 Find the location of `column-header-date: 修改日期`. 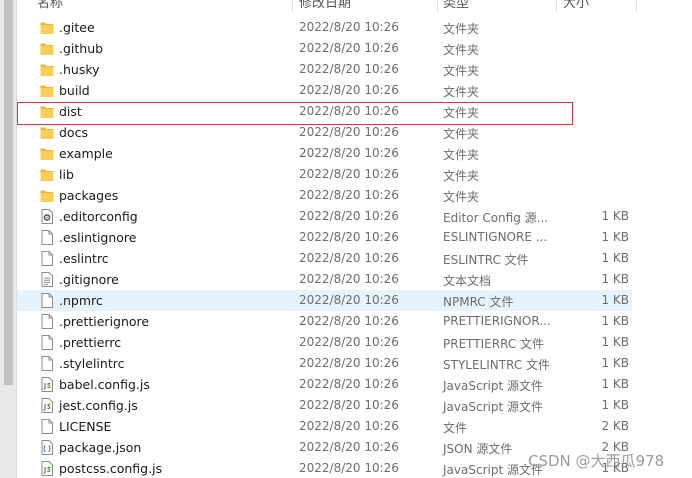

column-header-date: 修改日期 is located at coordinates (325, 5).